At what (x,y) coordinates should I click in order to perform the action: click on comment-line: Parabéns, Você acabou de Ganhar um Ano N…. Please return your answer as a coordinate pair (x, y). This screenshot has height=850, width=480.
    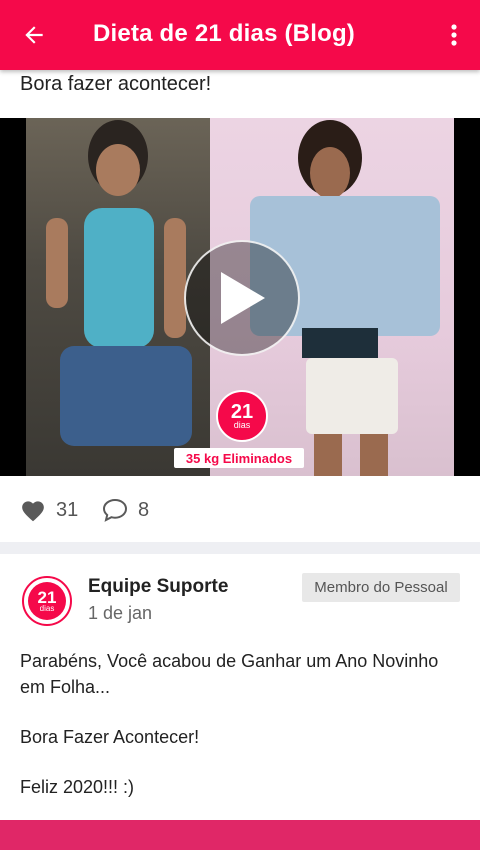
    Looking at the image, I should click on (229, 674).